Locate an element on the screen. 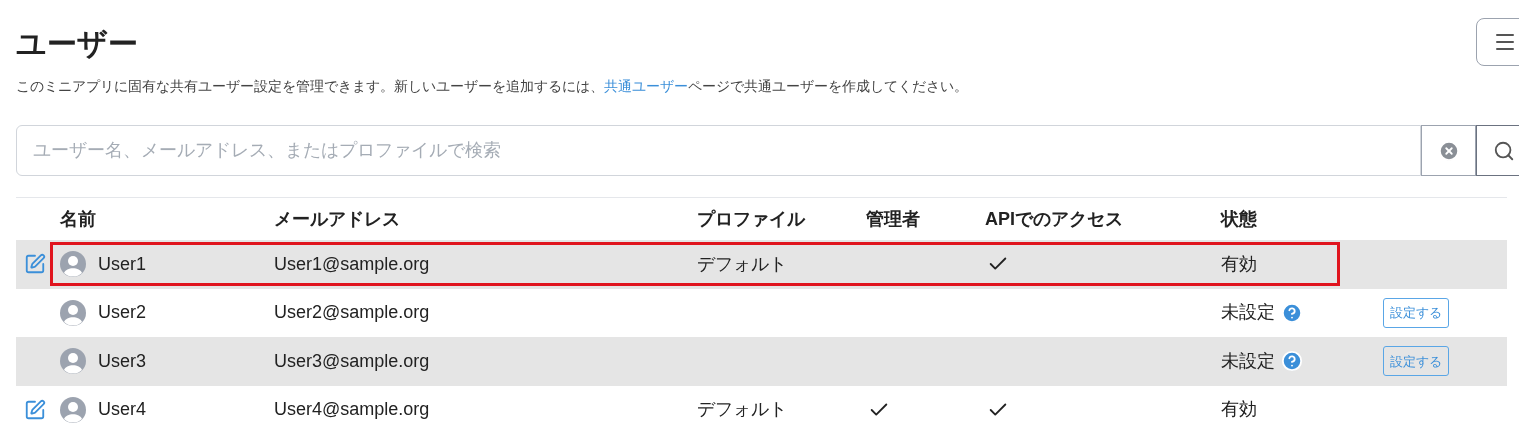 This screenshot has width=1519, height=438. user-email: User3@sample.org is located at coordinates (352, 360).